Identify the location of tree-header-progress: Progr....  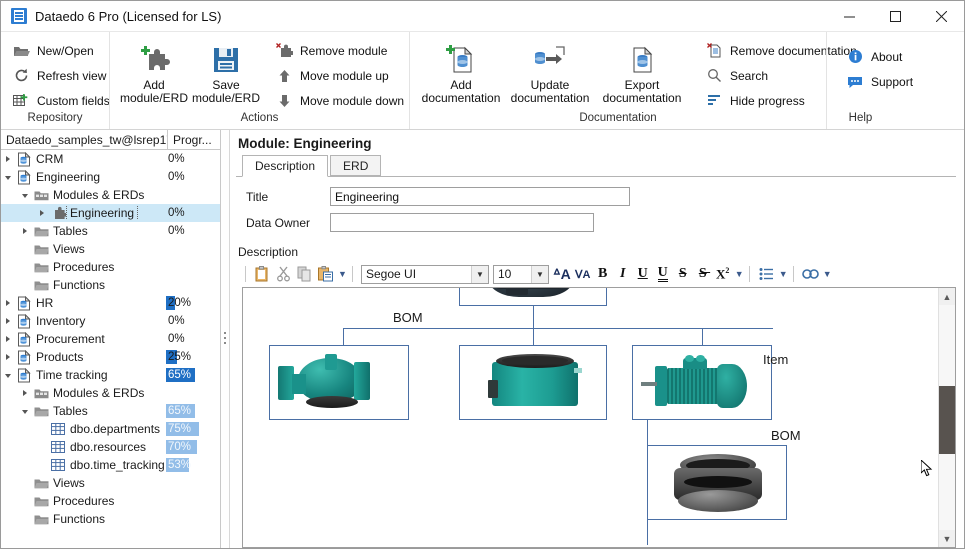
(194, 139).